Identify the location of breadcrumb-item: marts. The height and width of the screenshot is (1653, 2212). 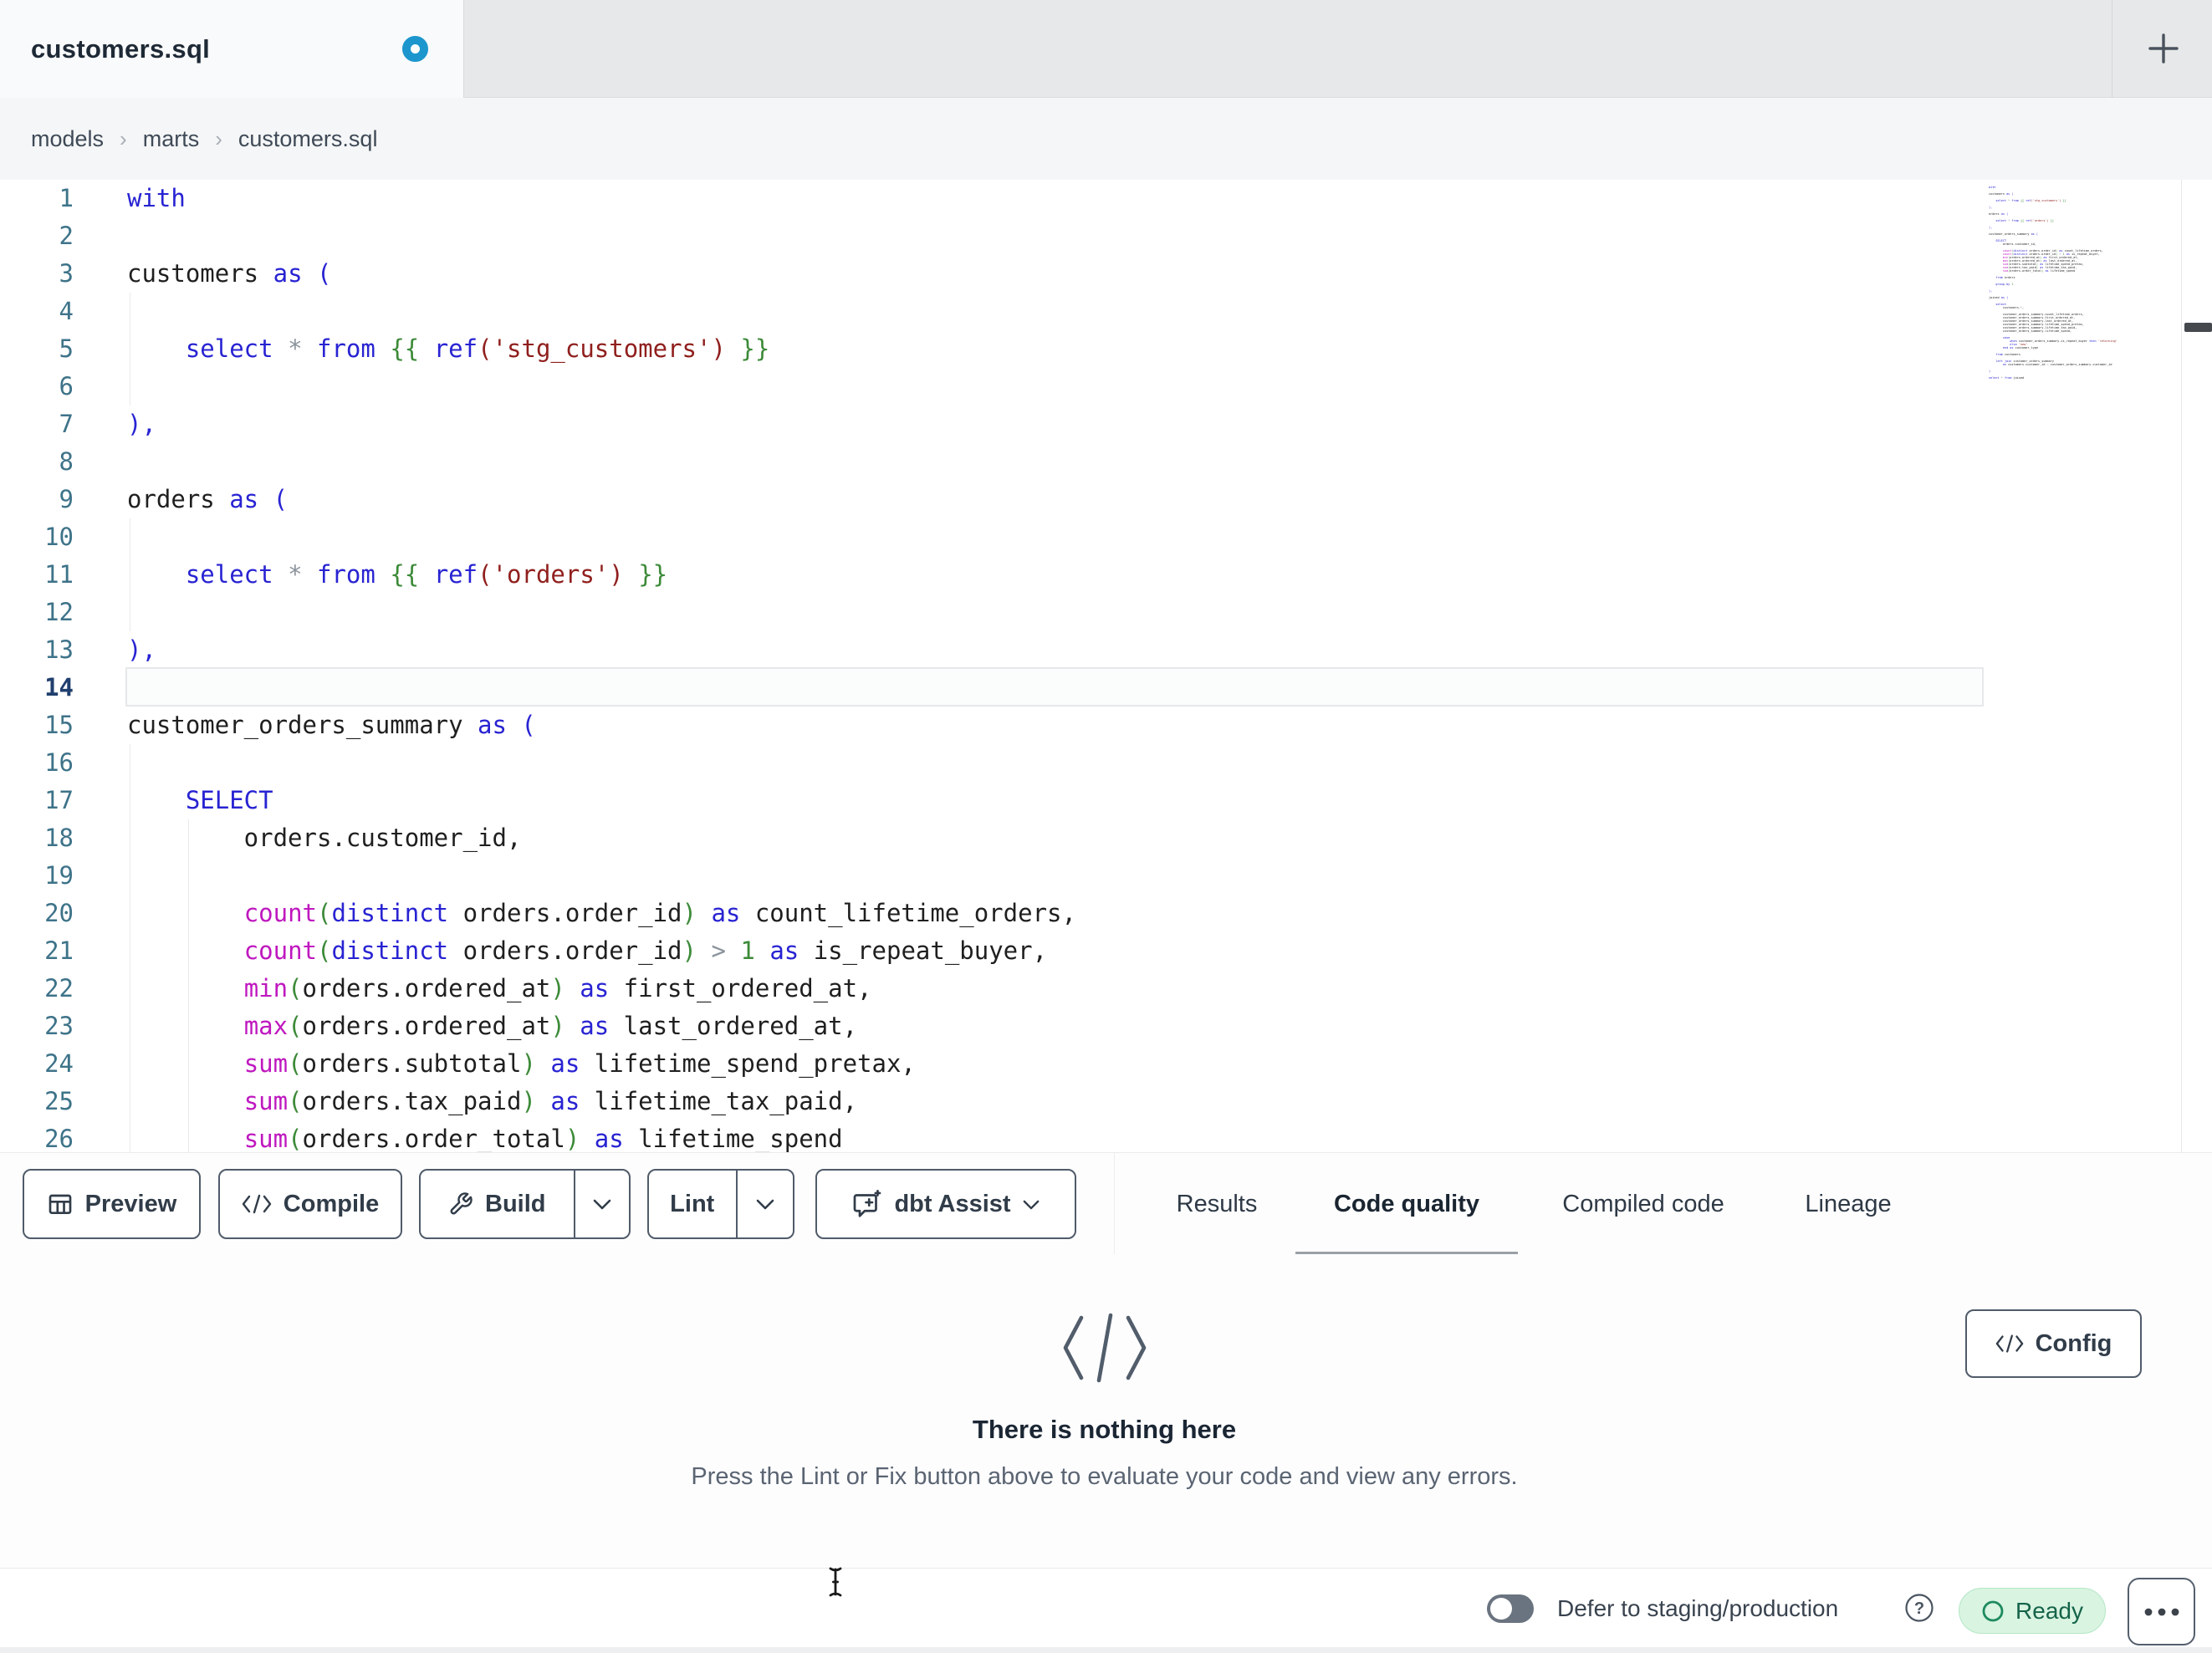
(171, 139).